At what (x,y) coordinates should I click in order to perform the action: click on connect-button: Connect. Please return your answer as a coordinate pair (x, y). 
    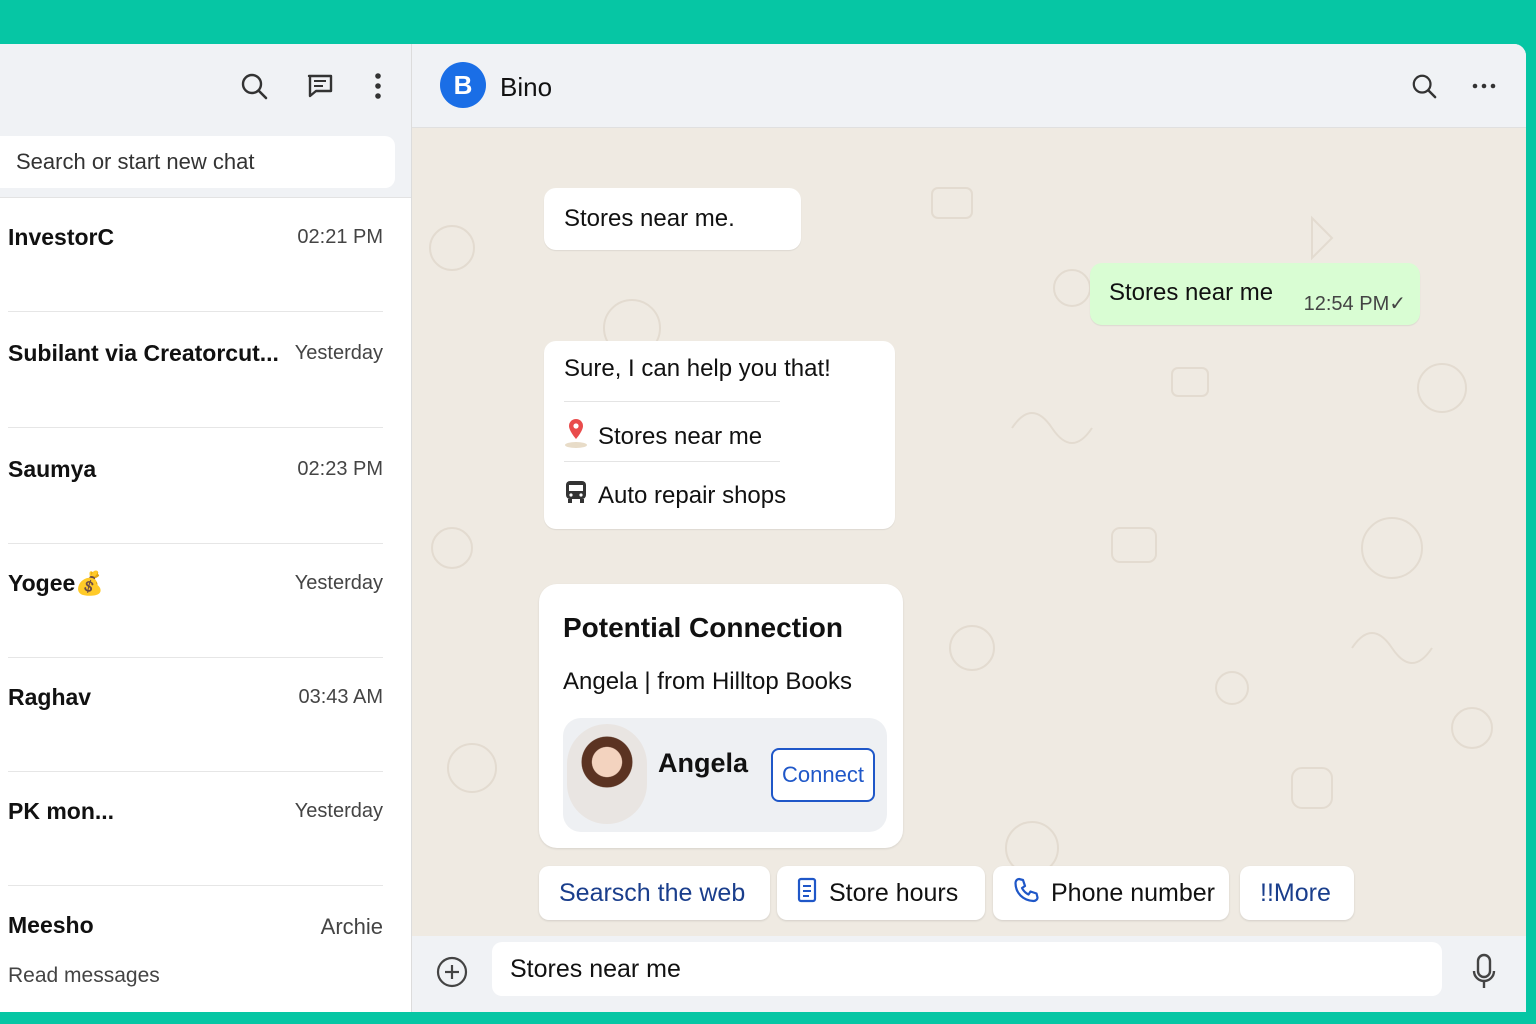
    Looking at the image, I should click on (823, 775).